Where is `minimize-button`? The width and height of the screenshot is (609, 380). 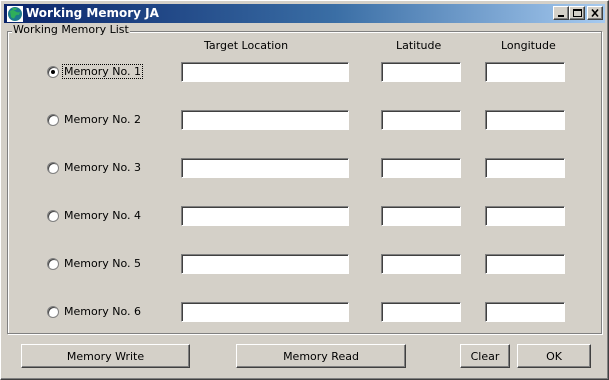
minimize-button is located at coordinates (561, 13).